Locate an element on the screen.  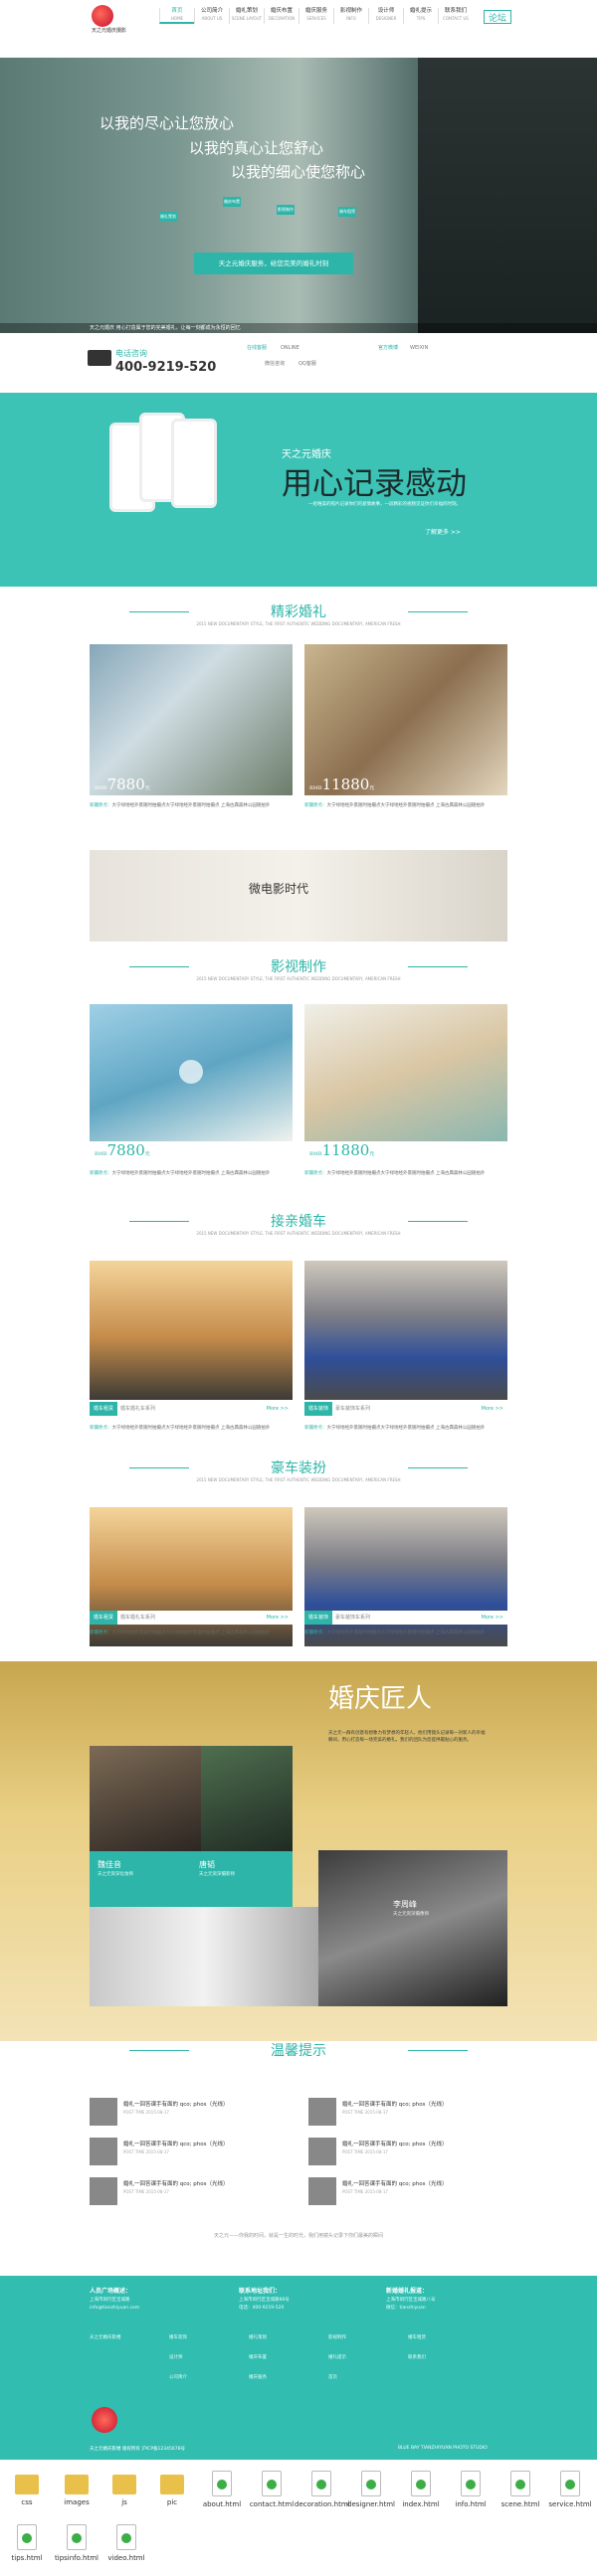
car-photo-yellow is located at coordinates (191, 1330).